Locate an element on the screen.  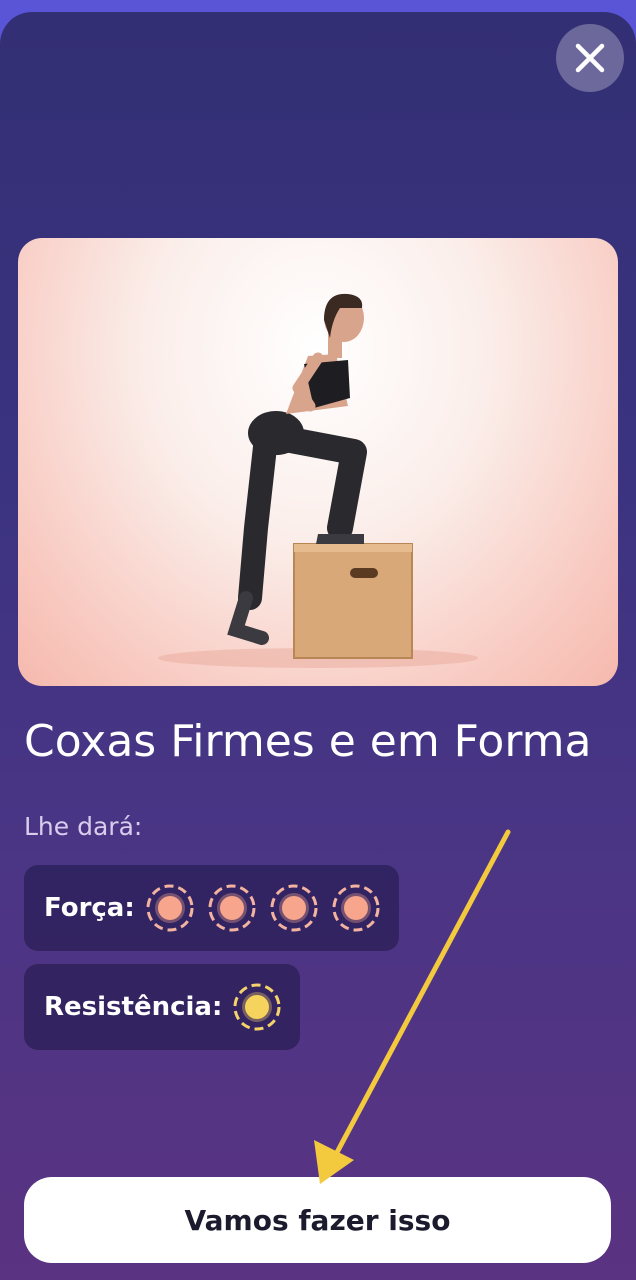
close-icon is located at coordinates (590, 58).